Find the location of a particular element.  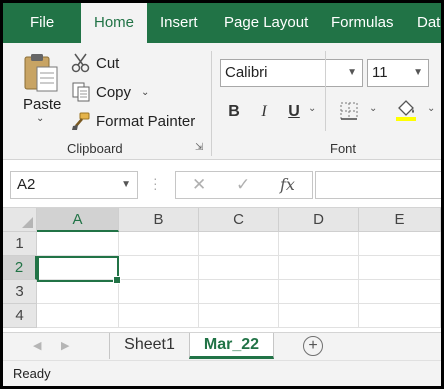

italic-button: I is located at coordinates (264, 112).